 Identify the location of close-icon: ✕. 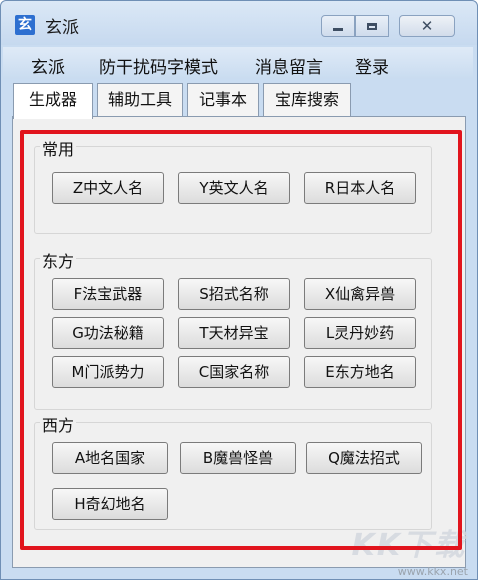
(427, 25).